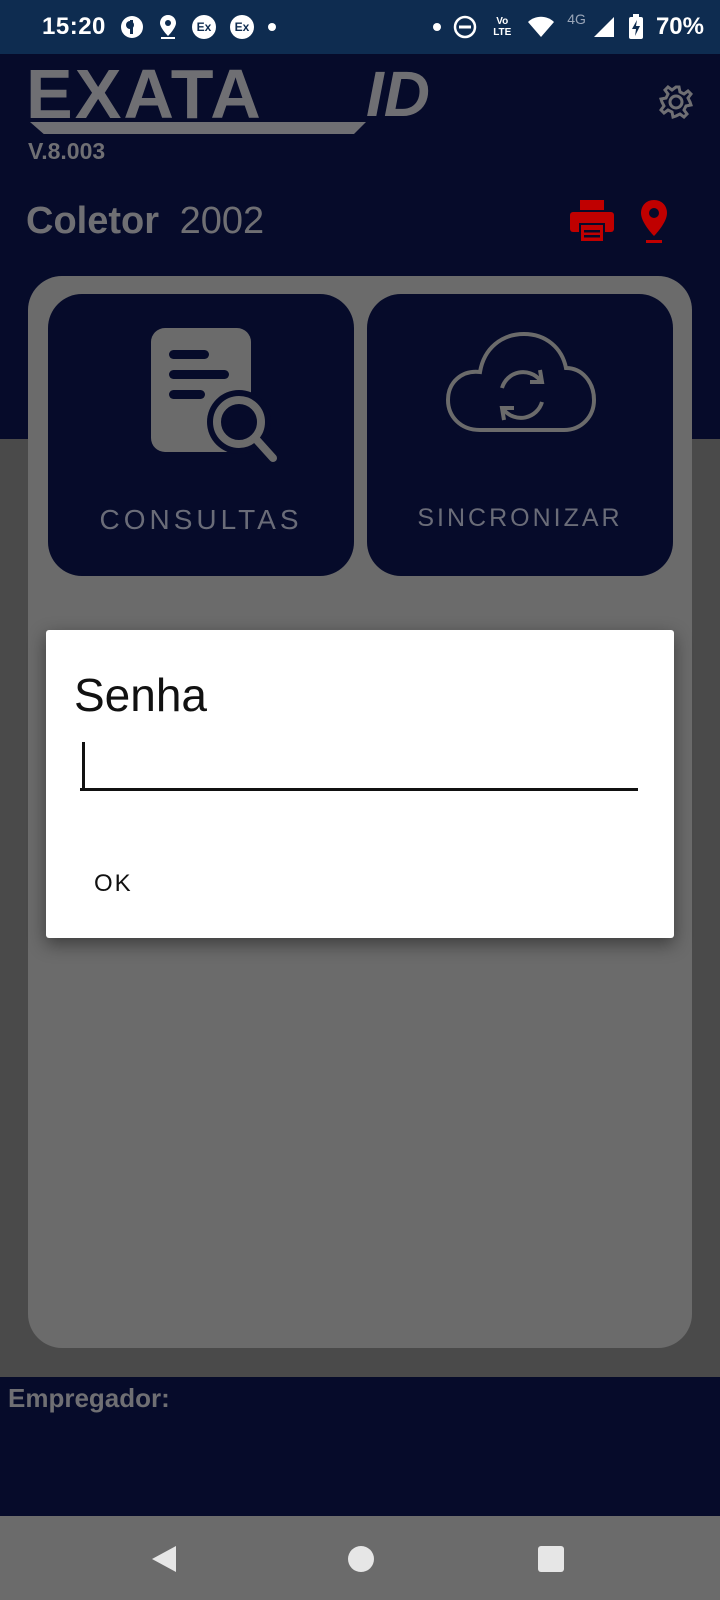 The width and height of the screenshot is (720, 1600). I want to click on recents-icon, so click(551, 1559).